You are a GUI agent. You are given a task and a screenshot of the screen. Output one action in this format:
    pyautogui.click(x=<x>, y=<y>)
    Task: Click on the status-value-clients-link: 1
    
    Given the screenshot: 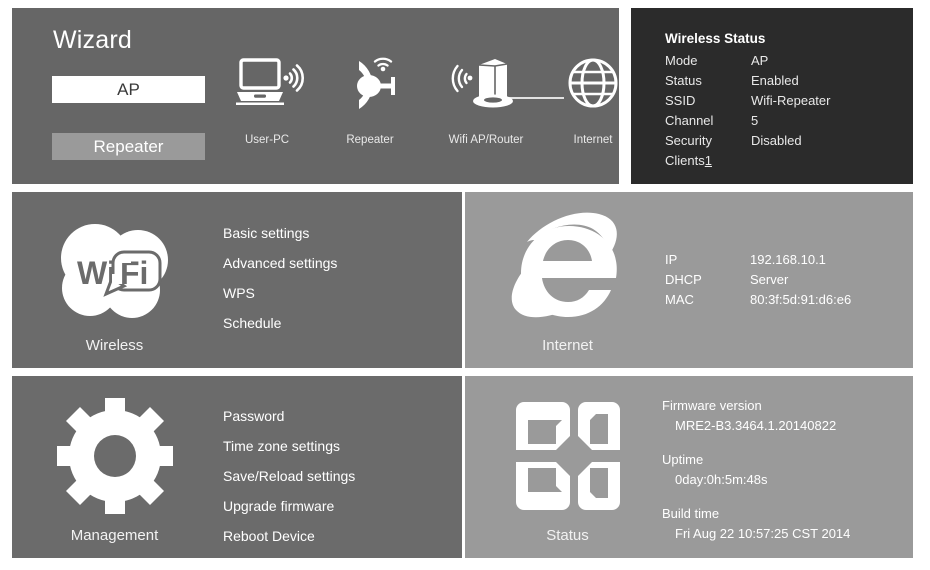 What is the action you would take?
    pyautogui.click(x=708, y=160)
    